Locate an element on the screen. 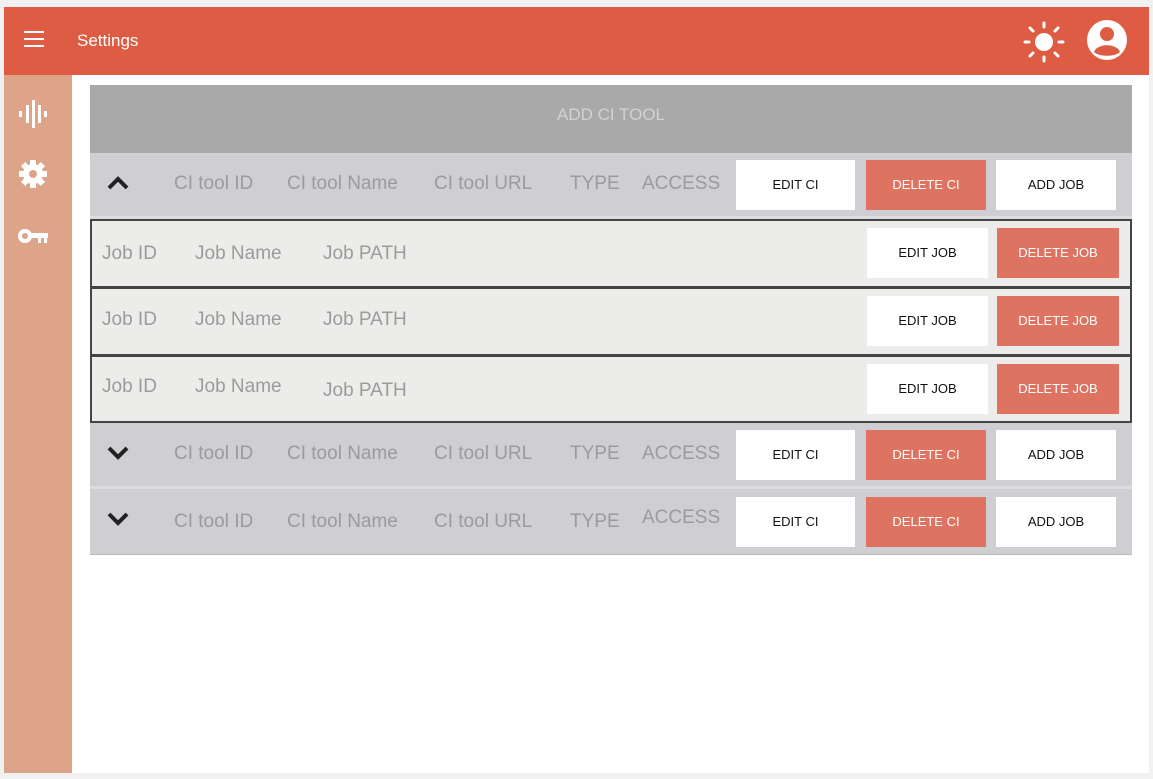 The height and width of the screenshot is (779, 1153). menu-icon is located at coordinates (35, 40).